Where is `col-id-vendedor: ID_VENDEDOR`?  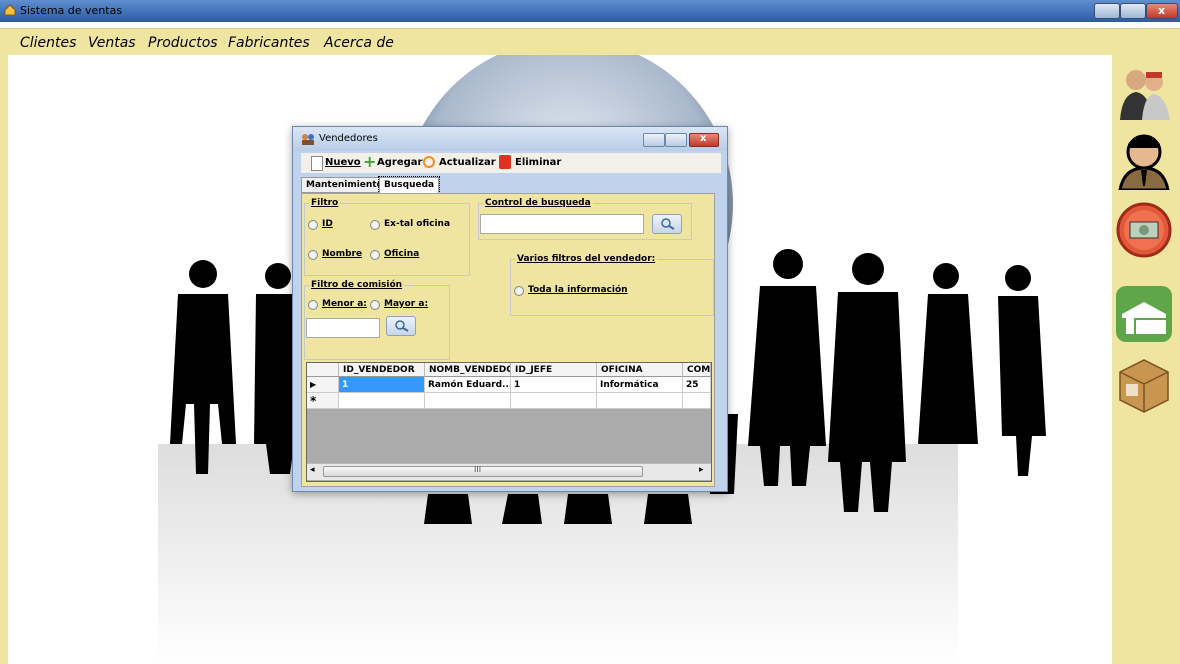
col-id-vendedor: ID_VENDEDOR is located at coordinates (382, 370).